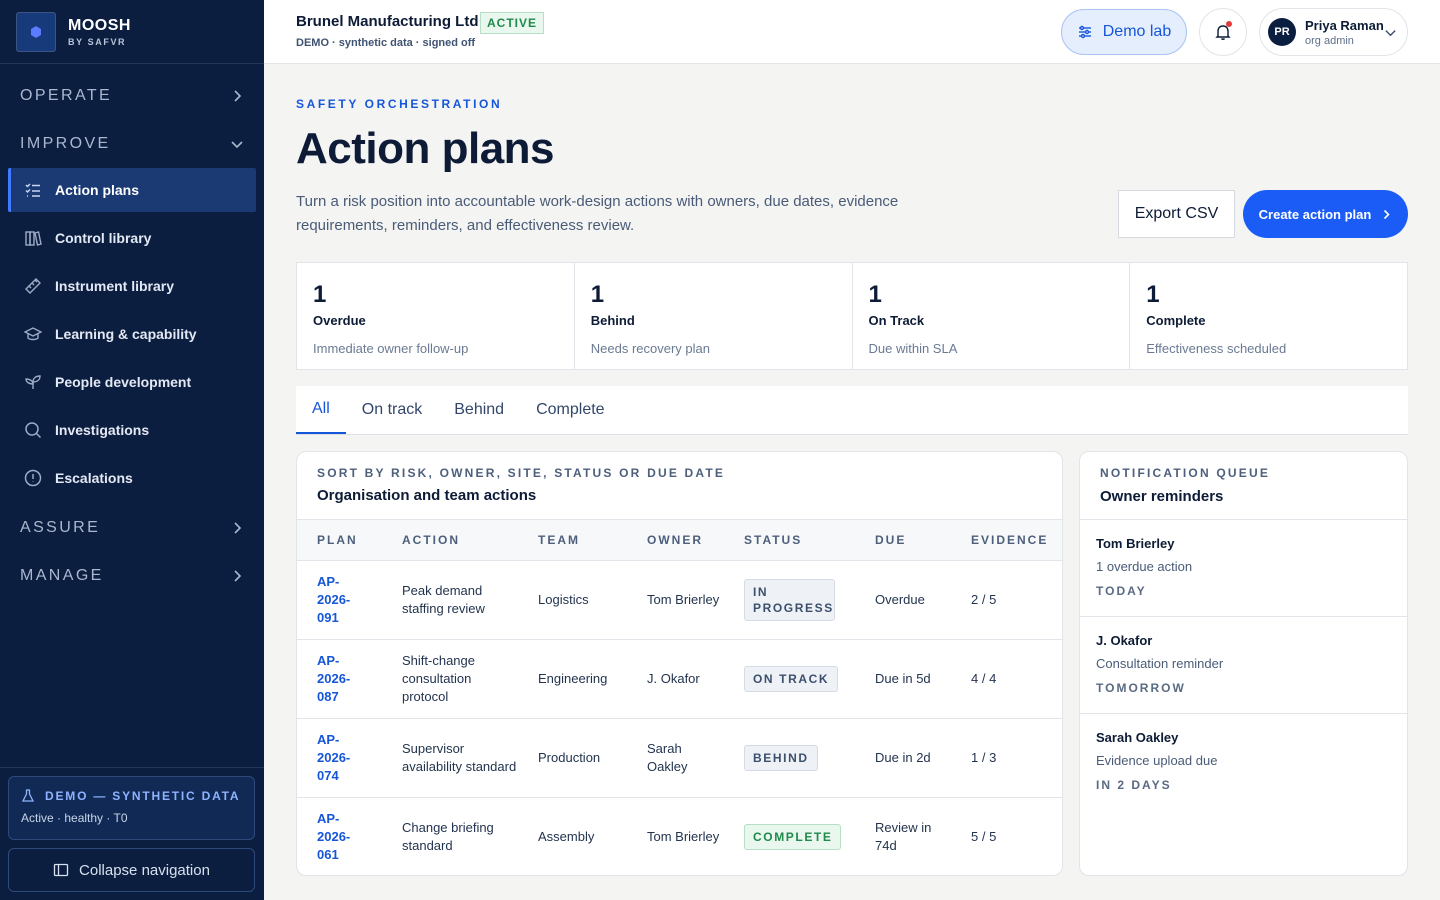  I want to click on action-cell: Peak demand staffing review, so click(450, 600).